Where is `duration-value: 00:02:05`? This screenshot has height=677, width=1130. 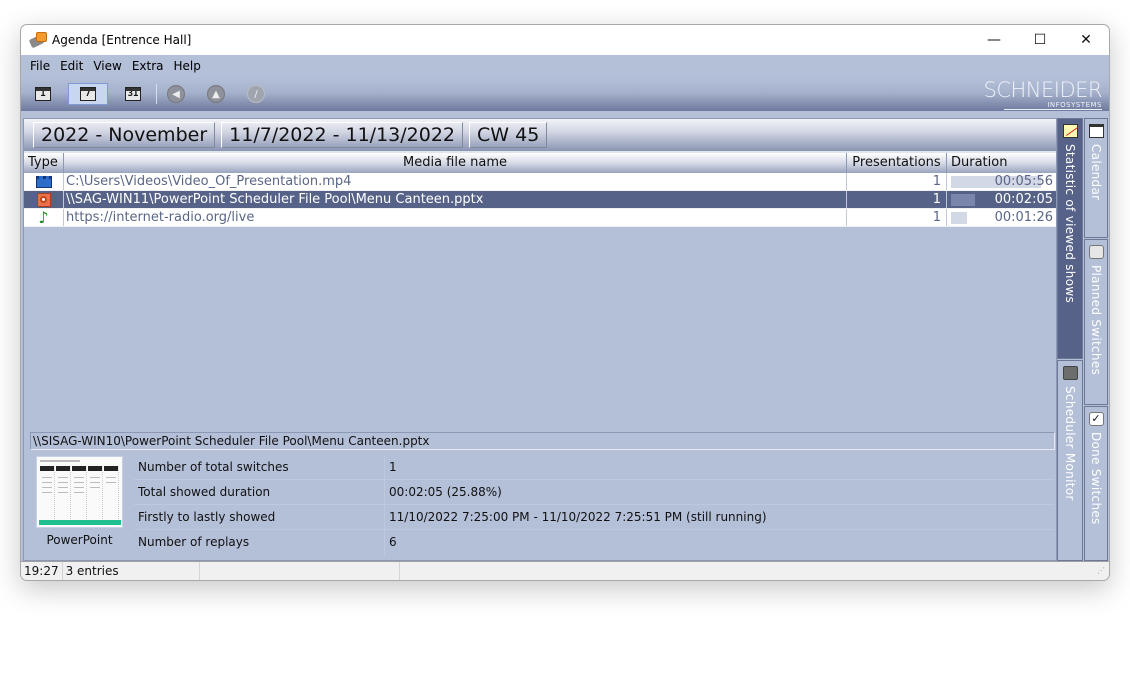 duration-value: 00:02:05 is located at coordinates (1023, 199).